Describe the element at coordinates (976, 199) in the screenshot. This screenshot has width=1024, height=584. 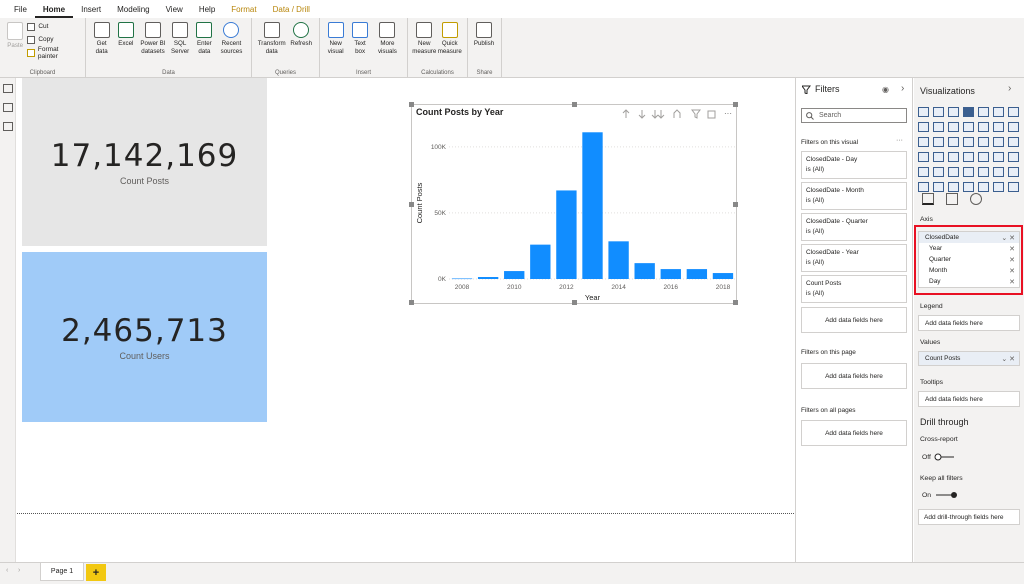
I see `analytics-magnifier-icon` at that location.